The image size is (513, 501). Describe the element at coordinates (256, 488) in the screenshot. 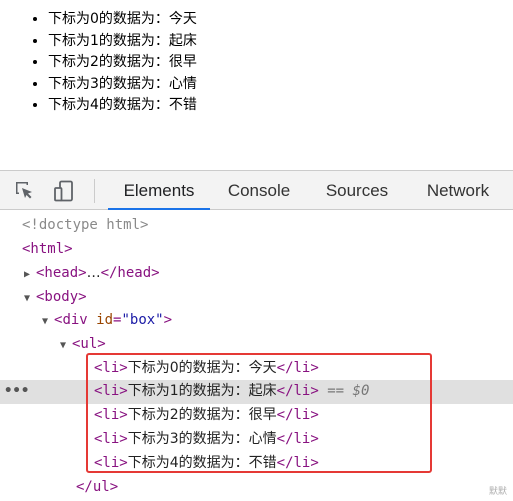

I see `dom-node-ul-close: </ul>` at that location.